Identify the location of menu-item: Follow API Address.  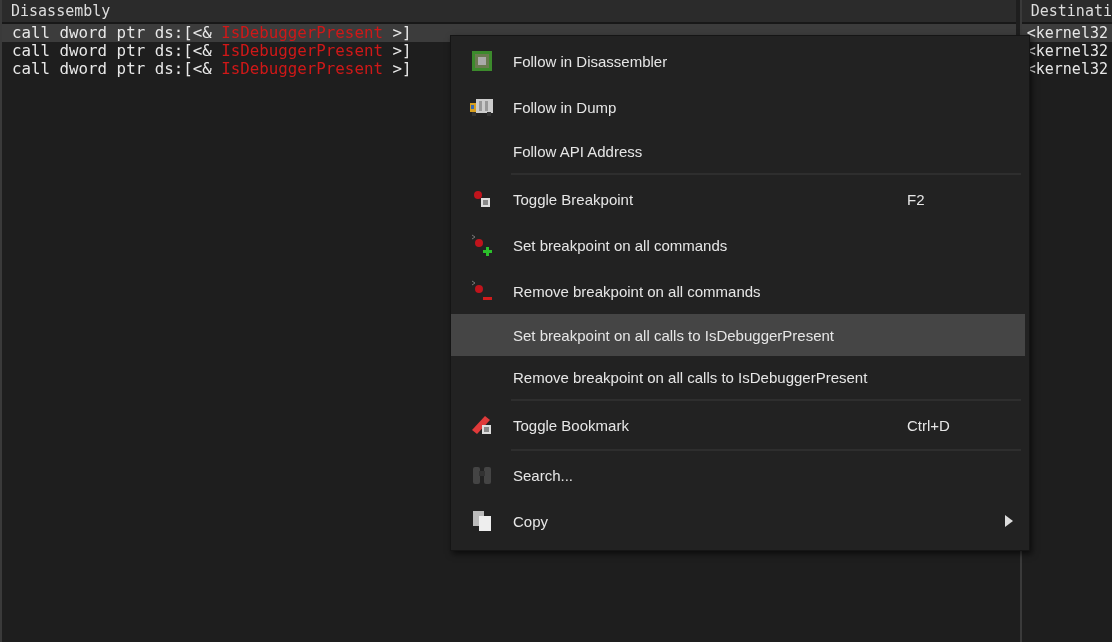
(738, 151).